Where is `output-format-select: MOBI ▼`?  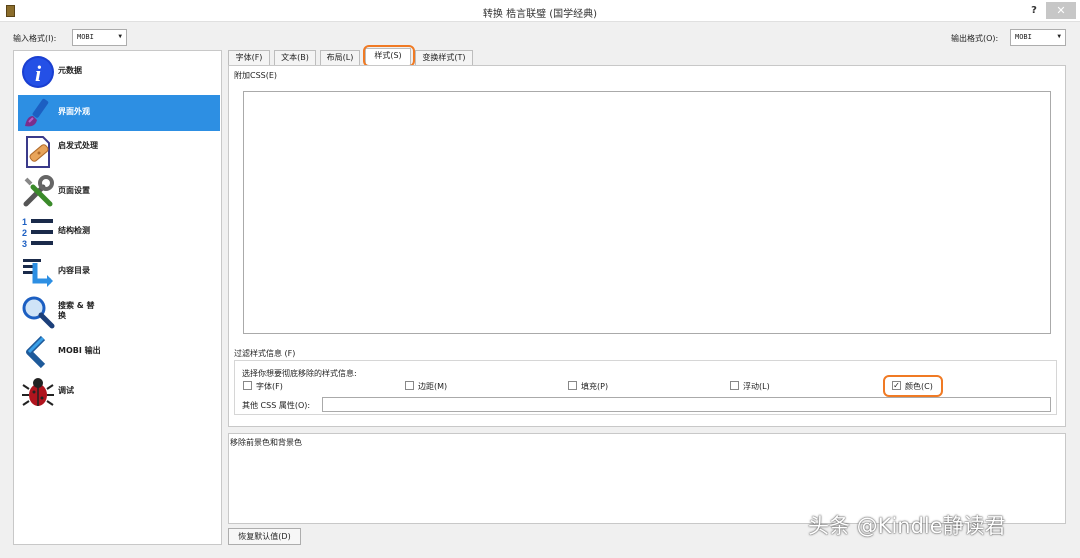
output-format-select: MOBI ▼ is located at coordinates (1038, 37).